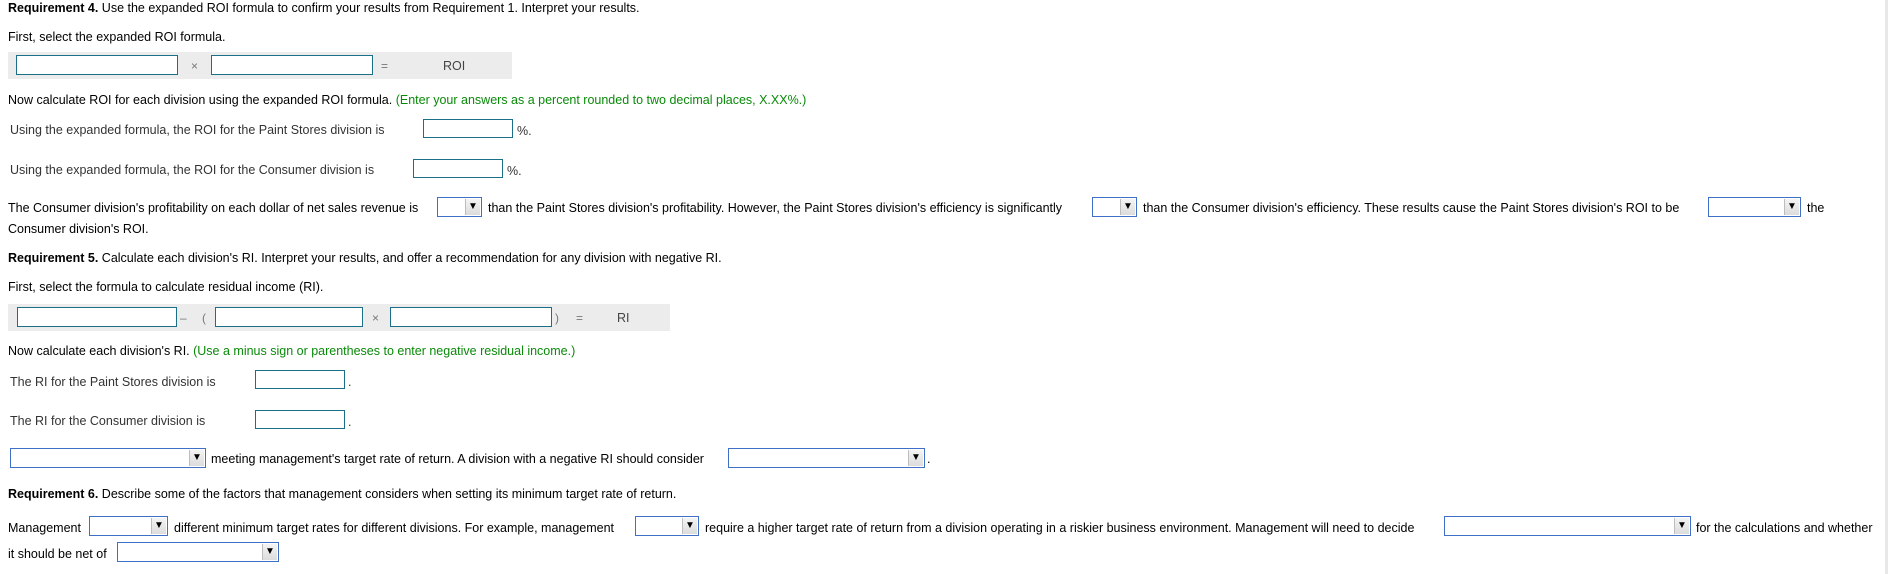  Describe the element at coordinates (53, 494) in the screenshot. I see `req6-heading-bold: Requirement 6.` at that location.